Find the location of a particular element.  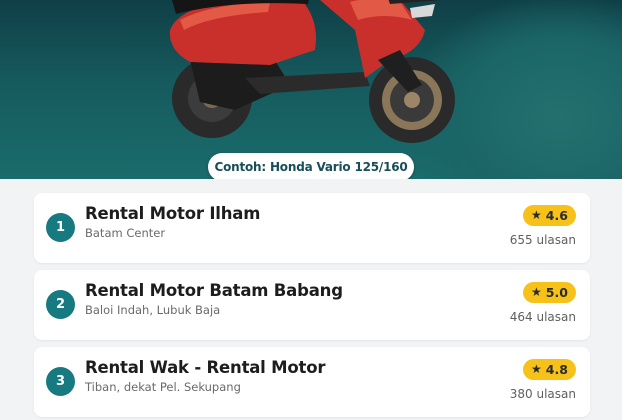

rating-badge: ★ 5.0 is located at coordinates (549, 292).